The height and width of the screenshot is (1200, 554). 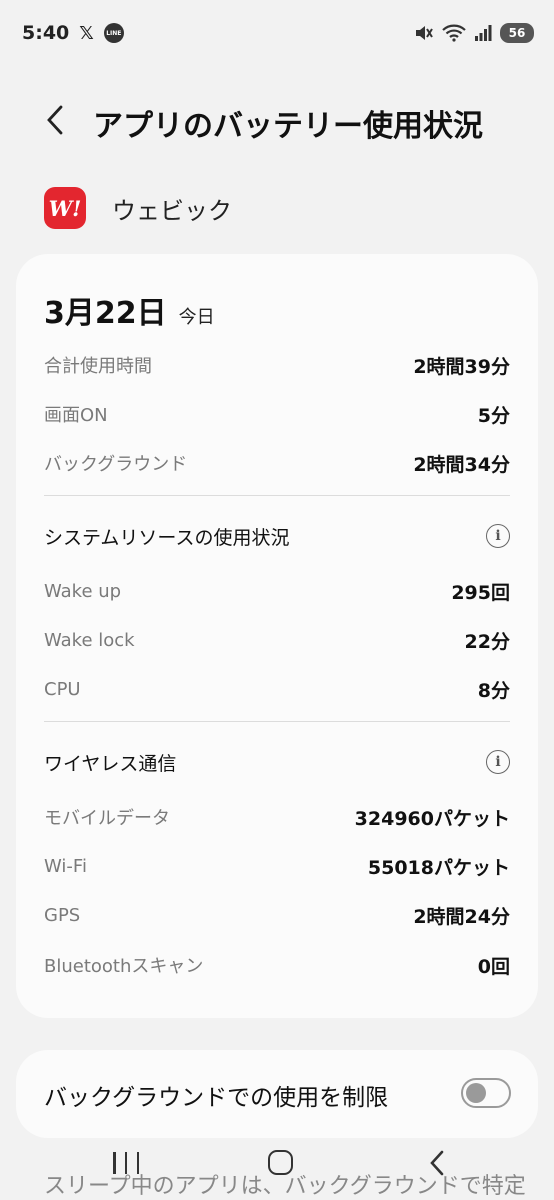 I want to click on row-label: モバイルデータ, so click(x=107, y=818).